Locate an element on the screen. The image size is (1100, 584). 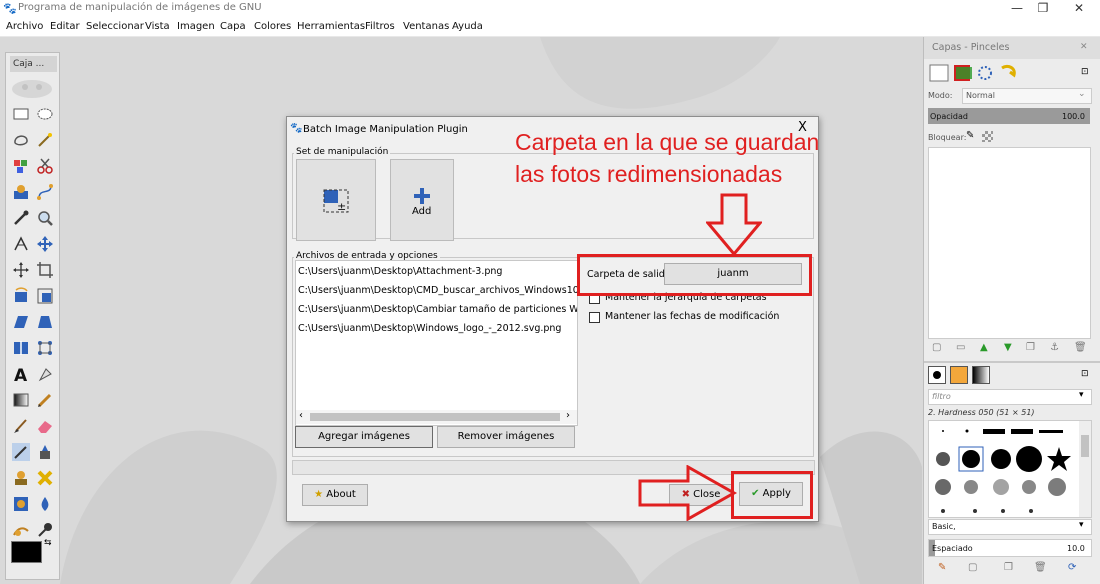
zoom-icon is located at coordinates (45, 218).